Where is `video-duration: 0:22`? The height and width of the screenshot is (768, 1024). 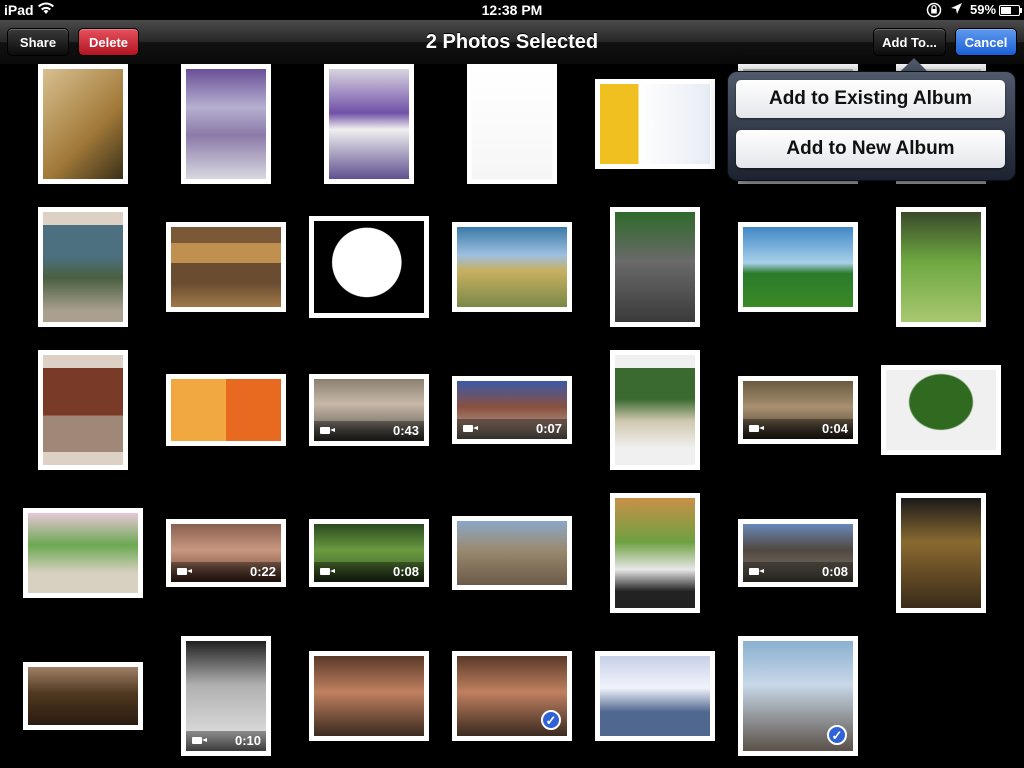
video-duration: 0:22 is located at coordinates (262, 571).